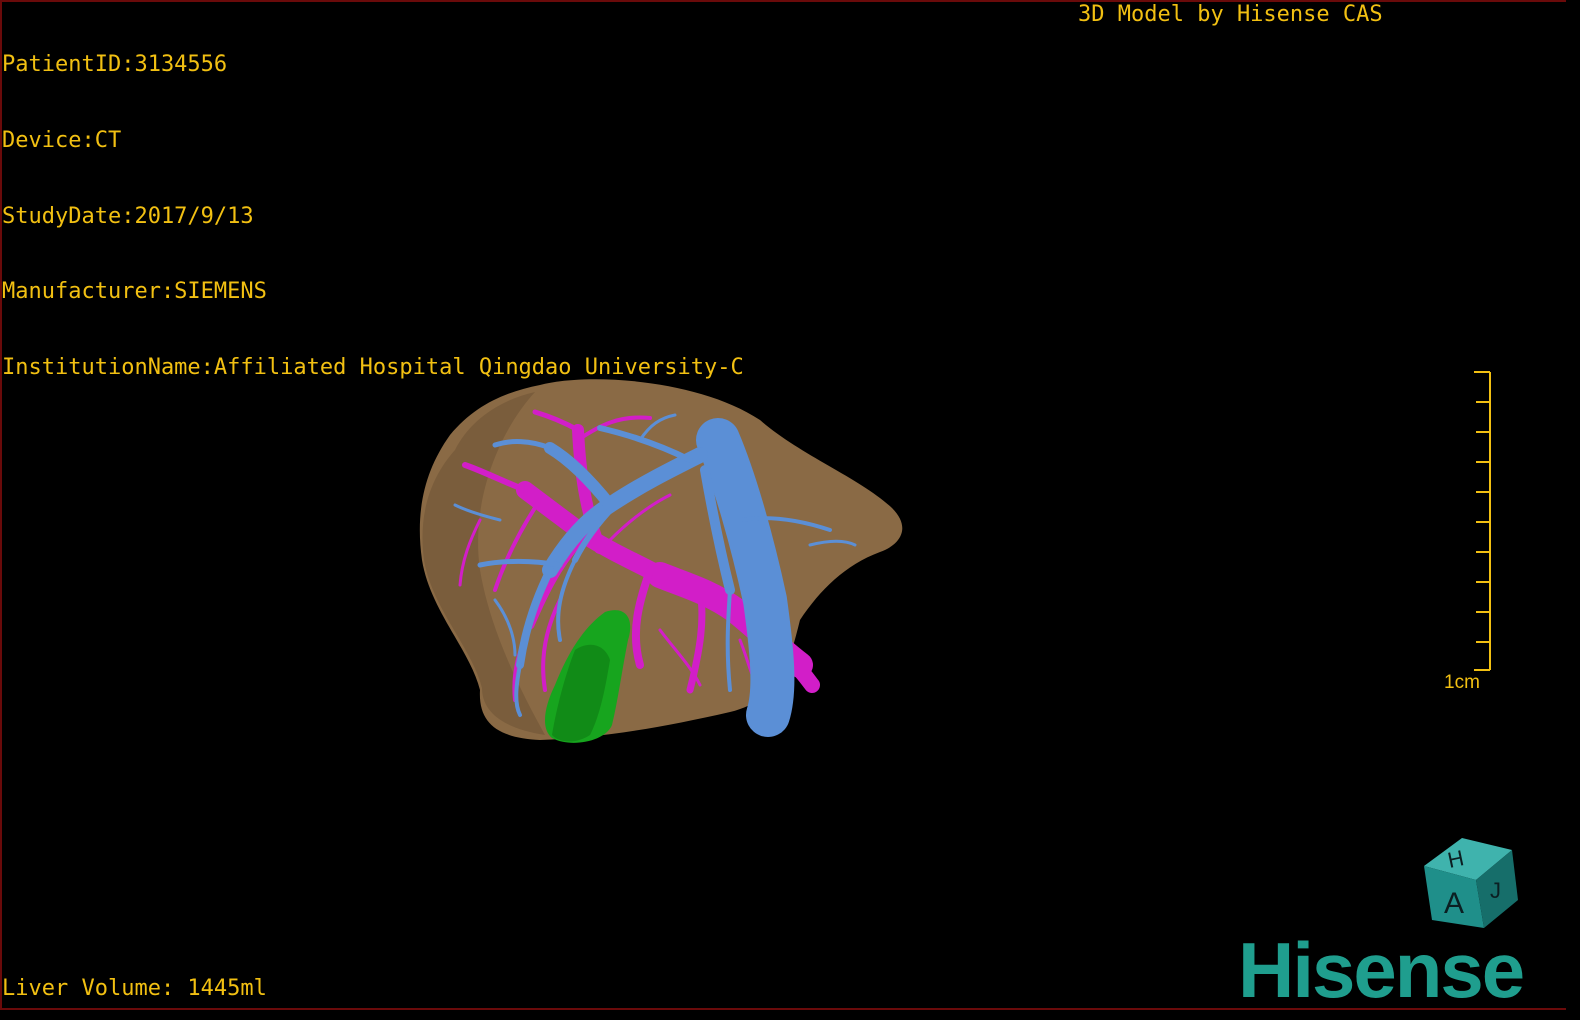 This screenshot has width=1580, height=1020. Describe the element at coordinates (1482, 521) in the screenshot. I see `scale-bar` at that location.